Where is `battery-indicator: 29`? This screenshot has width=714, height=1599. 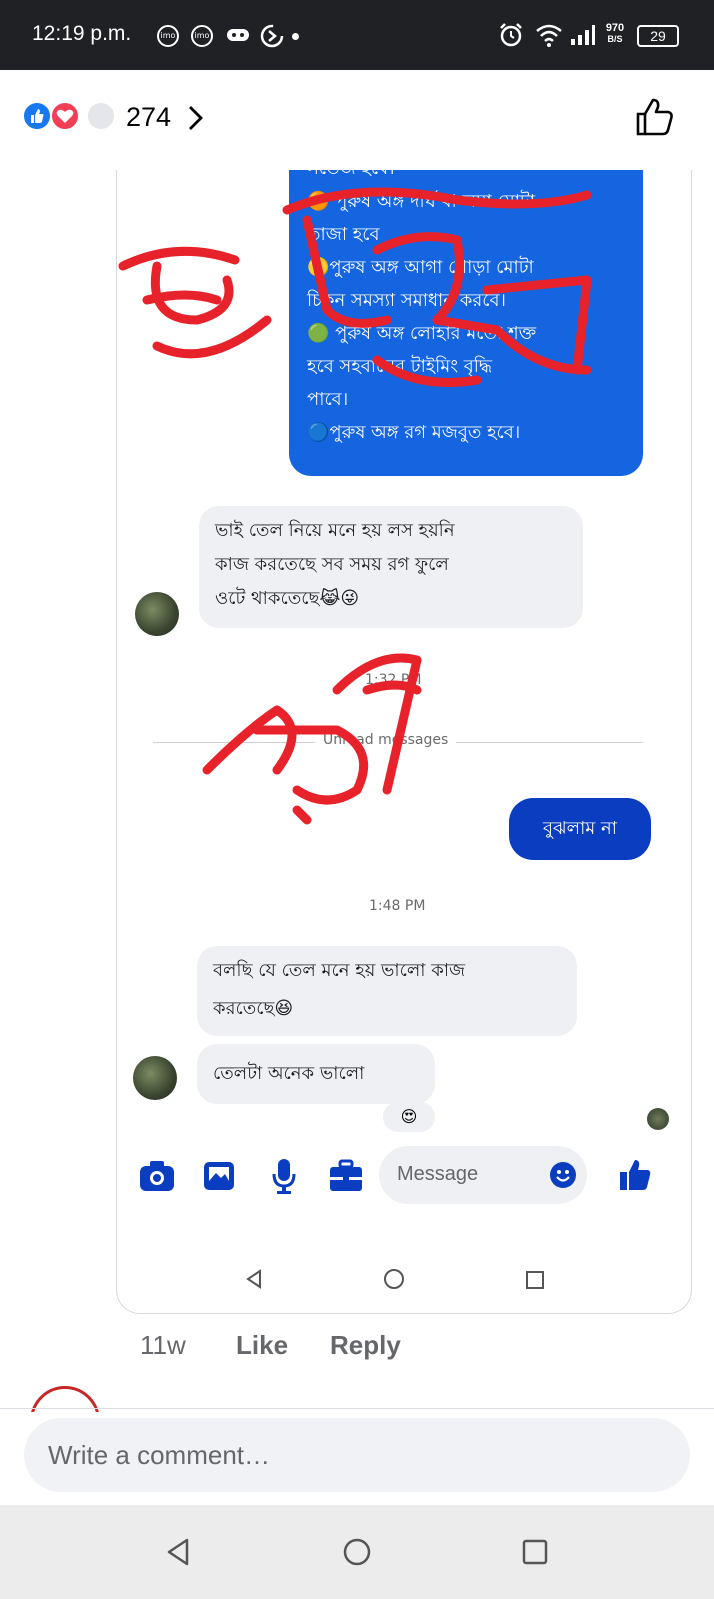
battery-indicator: 29 is located at coordinates (658, 36).